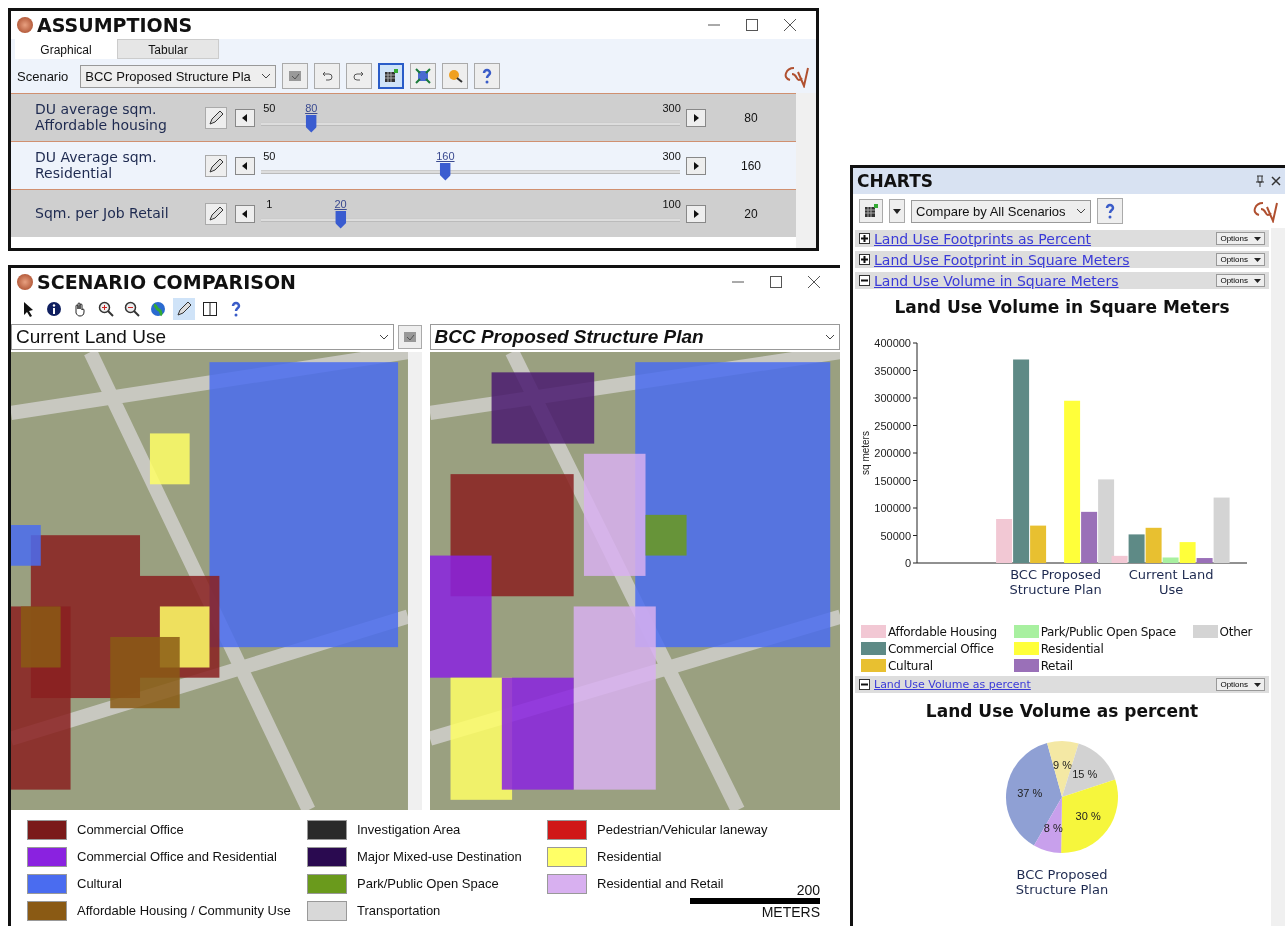  Describe the element at coordinates (682, 829) in the screenshot. I see `legend-label: Pedestrian/Vehicular laneway` at that location.